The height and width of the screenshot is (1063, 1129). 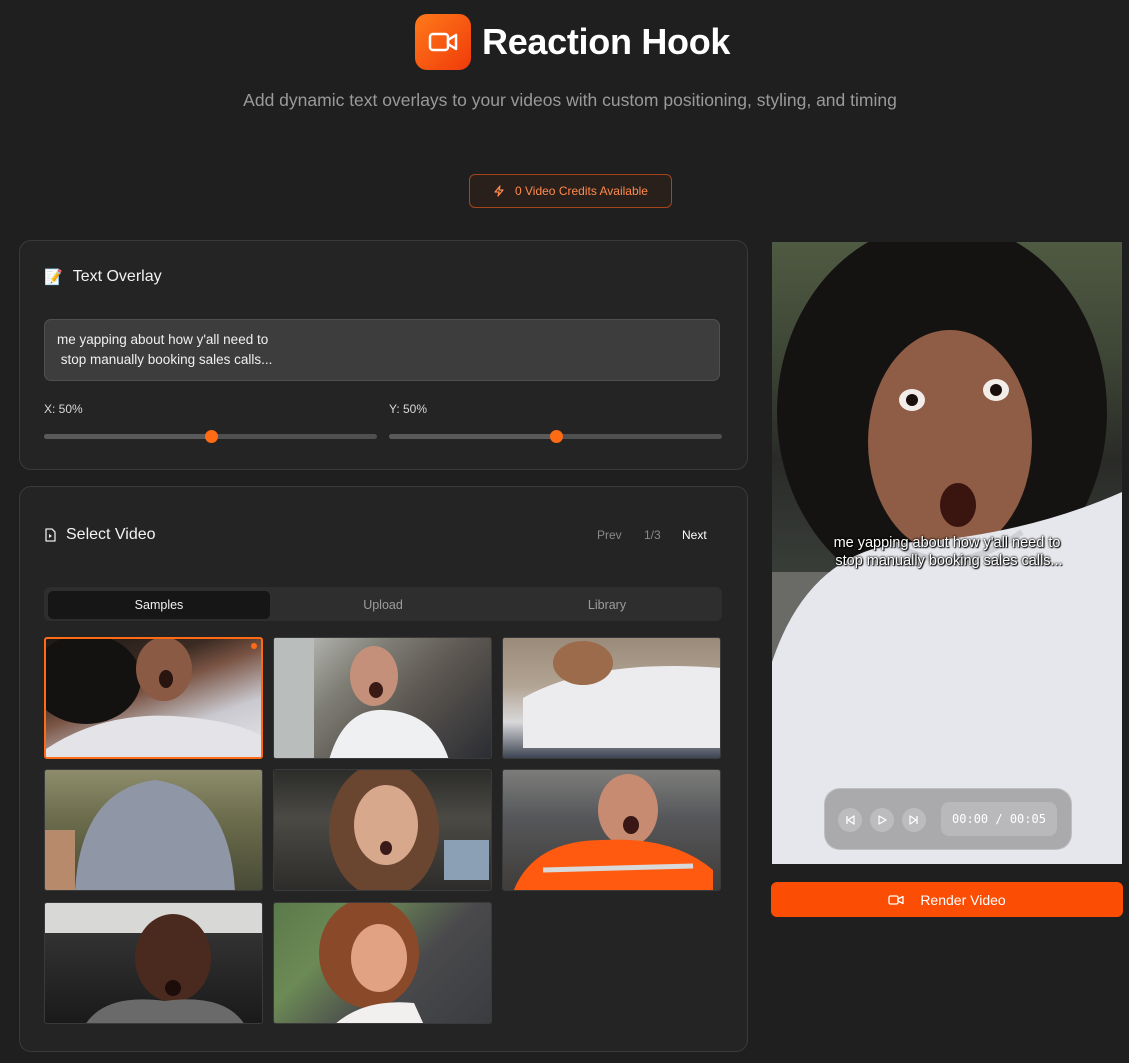 I want to click on y-position-label: Y: 50%, so click(x=408, y=409).